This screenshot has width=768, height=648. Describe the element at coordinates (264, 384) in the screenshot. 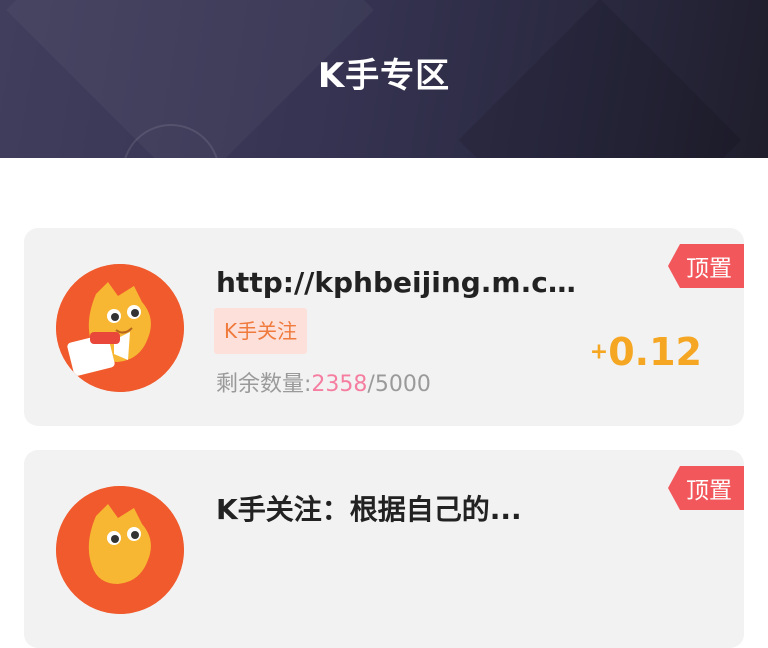

I see `quota-label: 剩余数量:` at that location.